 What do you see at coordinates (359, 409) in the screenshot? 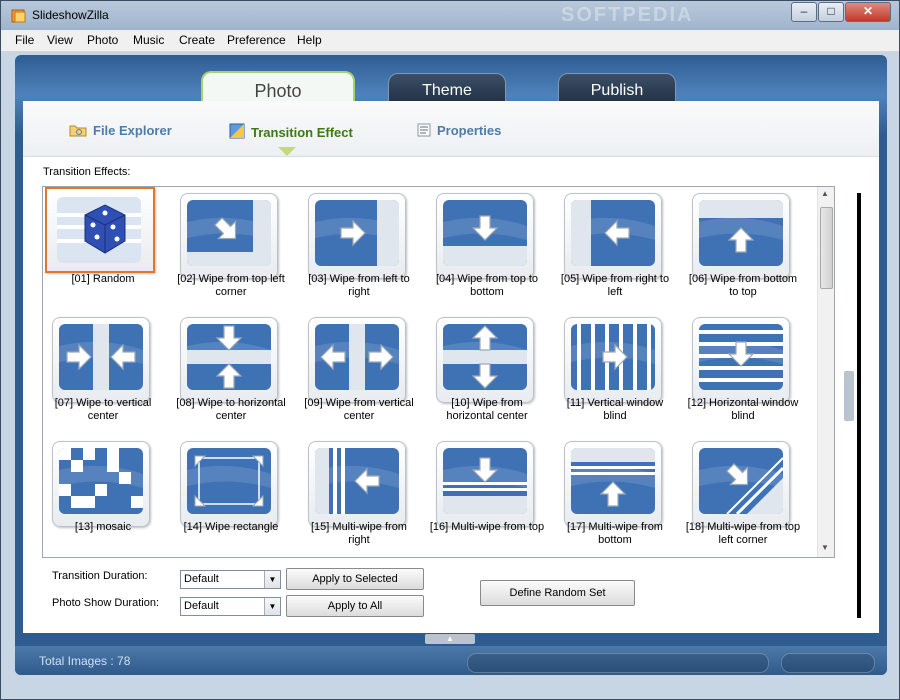
I see `effect-label: [09] Wipe from vertical center` at bounding box center [359, 409].